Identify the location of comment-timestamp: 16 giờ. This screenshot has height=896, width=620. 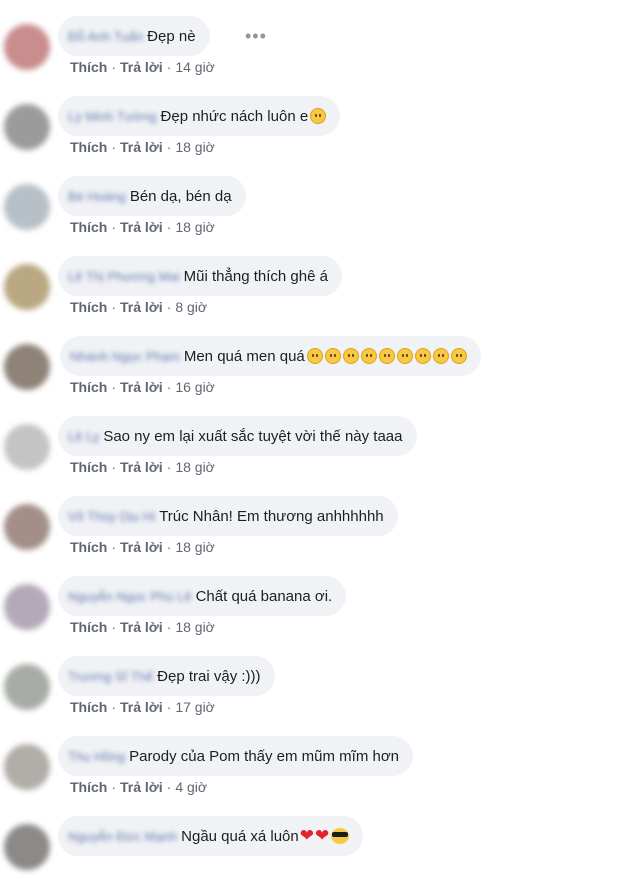
(195, 387).